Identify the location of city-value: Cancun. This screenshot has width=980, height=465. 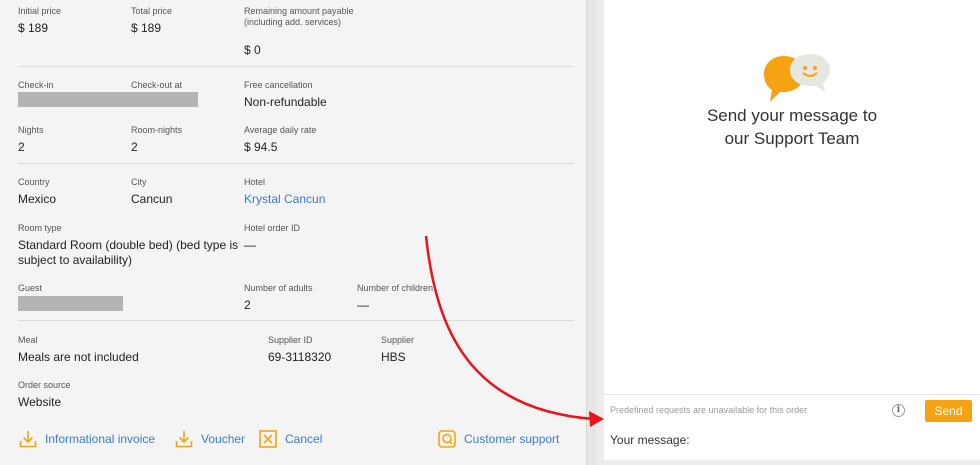
(152, 199).